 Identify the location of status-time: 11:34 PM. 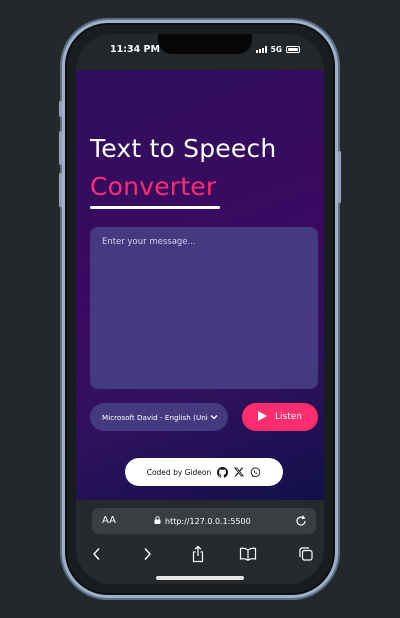
(135, 49).